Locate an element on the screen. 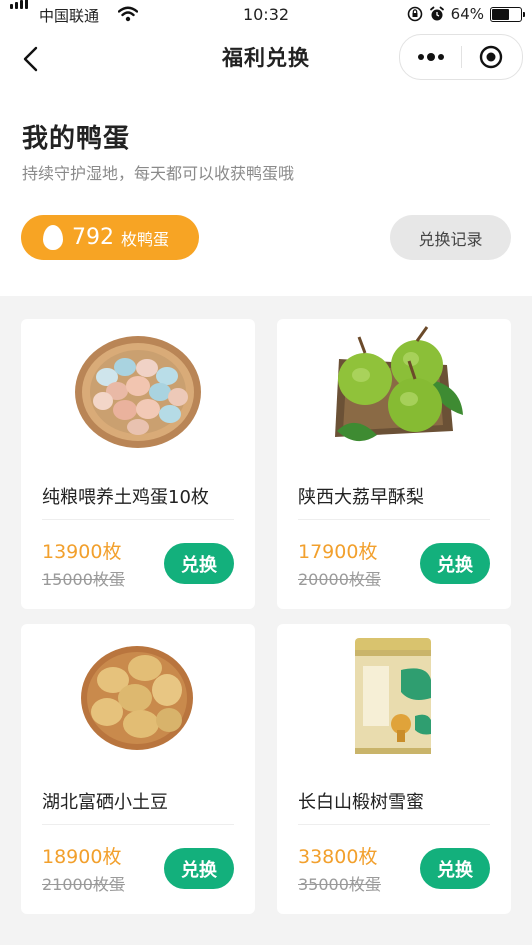  product-name: 湖北富硒小土豆 is located at coordinates (105, 802).